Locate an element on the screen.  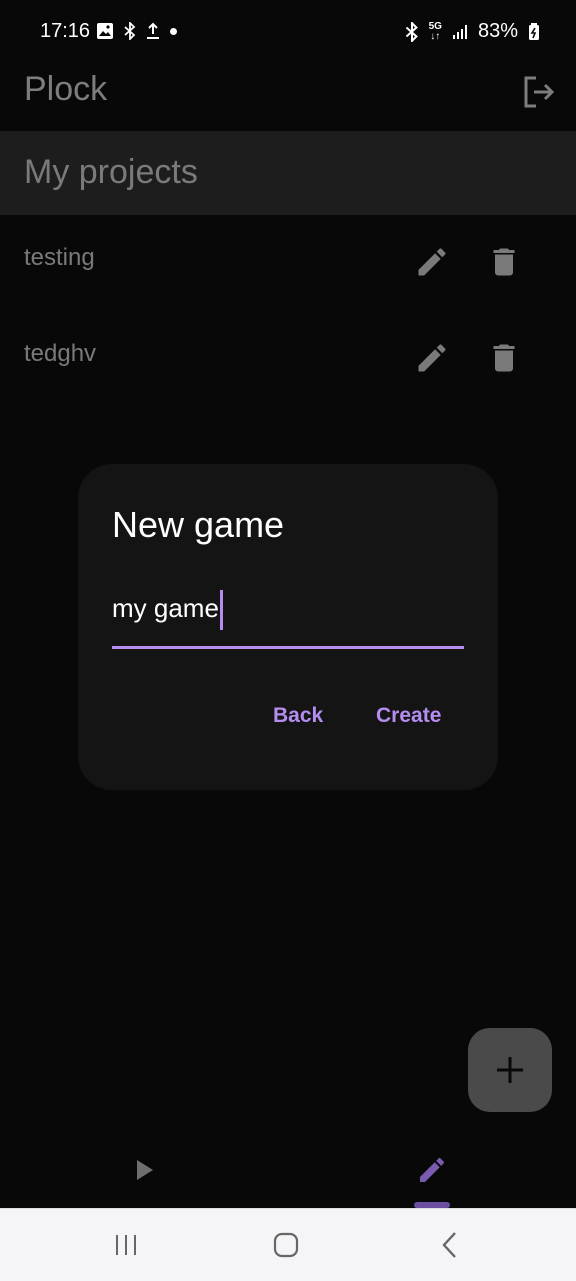
signal-icon is located at coordinates (459, 31).